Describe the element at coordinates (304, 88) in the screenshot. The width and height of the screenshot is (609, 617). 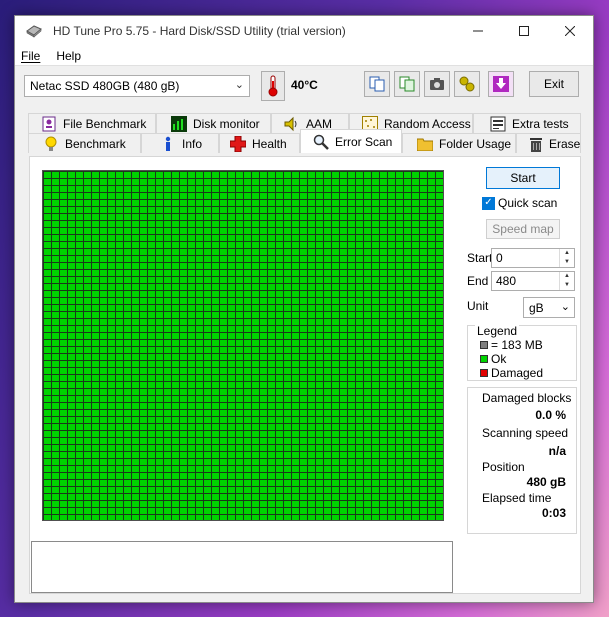
I see `toolbar: Netac SSD 480GB (480 gB) ⌄ 40°C Exit` at that location.